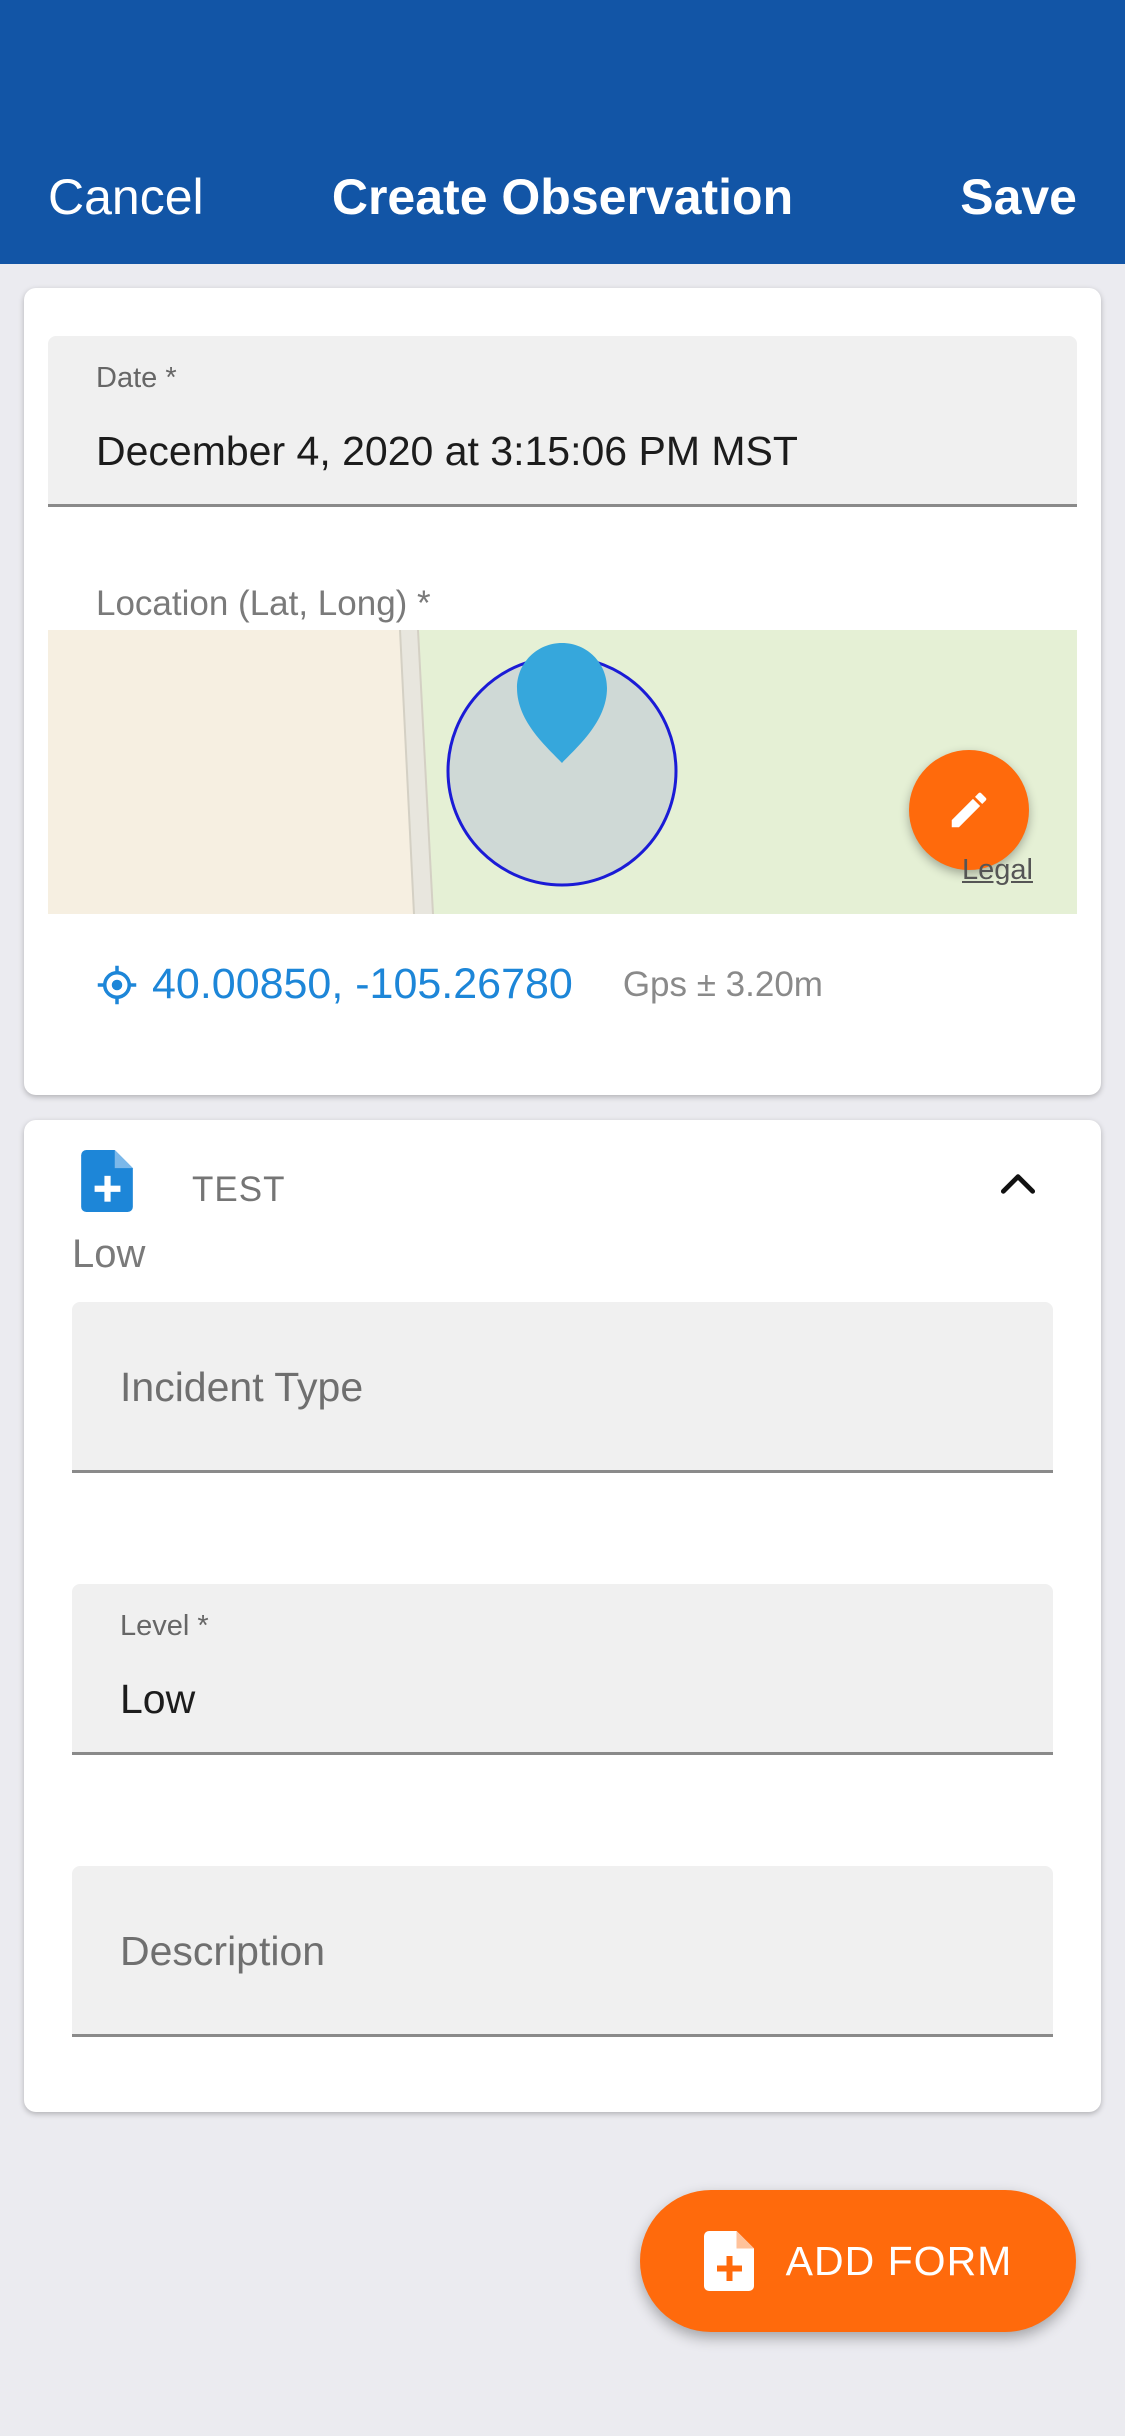 This screenshot has height=2436, width=1125. I want to click on form-header, so click(107, 1181).